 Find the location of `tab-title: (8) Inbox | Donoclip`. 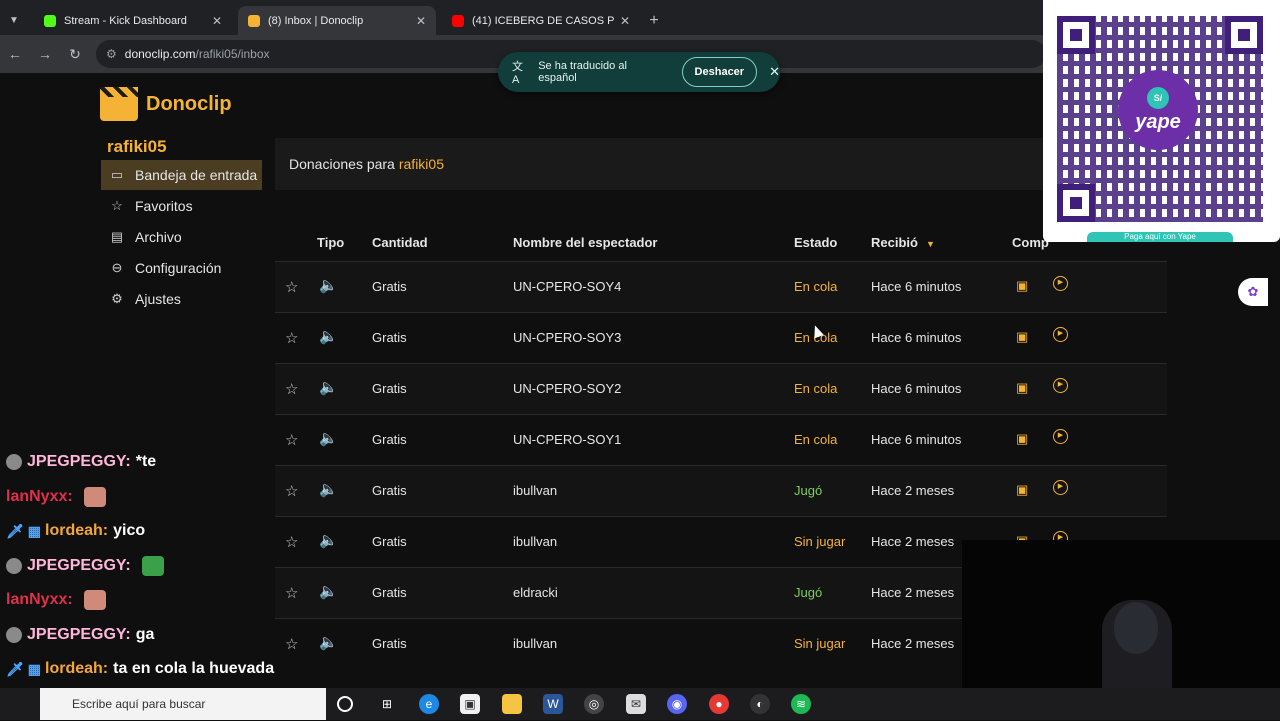

tab-title: (8) Inbox | Donoclip is located at coordinates (339, 21).